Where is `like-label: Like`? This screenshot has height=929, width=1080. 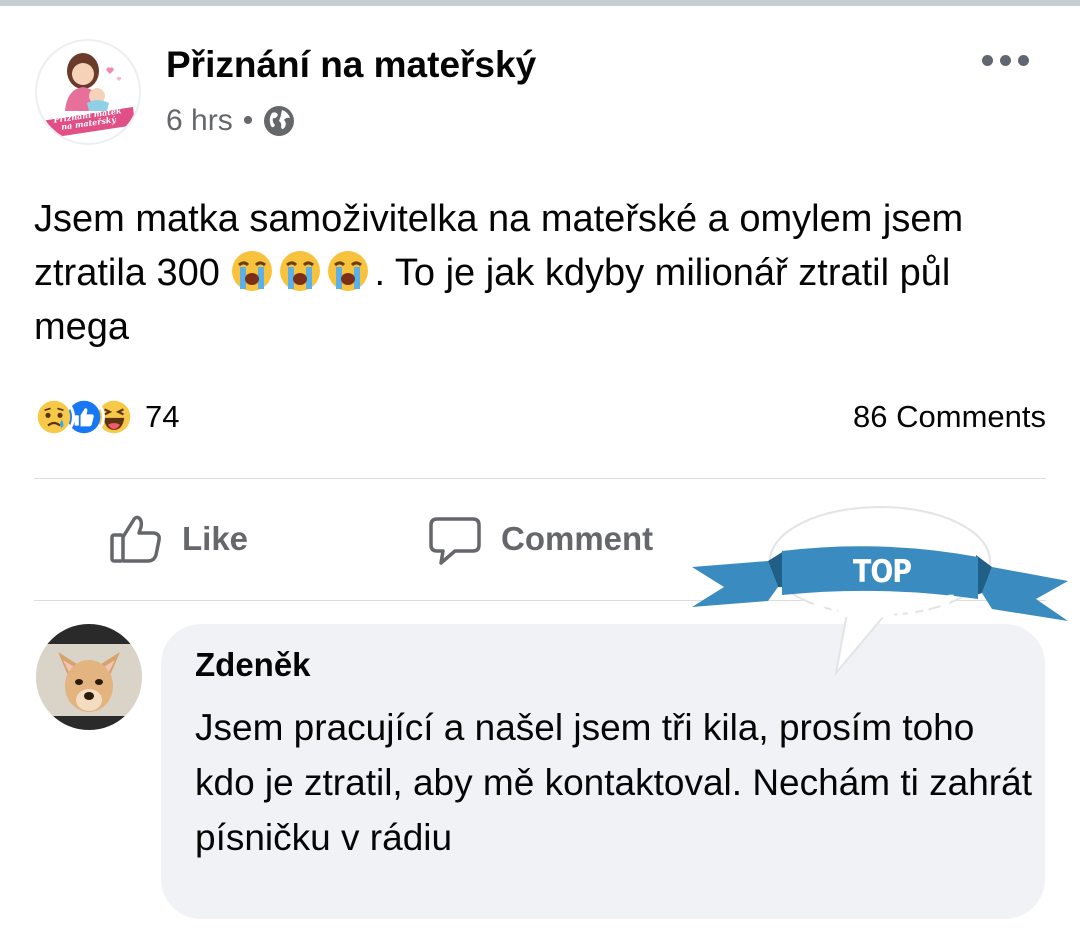
like-label: Like is located at coordinates (215, 538).